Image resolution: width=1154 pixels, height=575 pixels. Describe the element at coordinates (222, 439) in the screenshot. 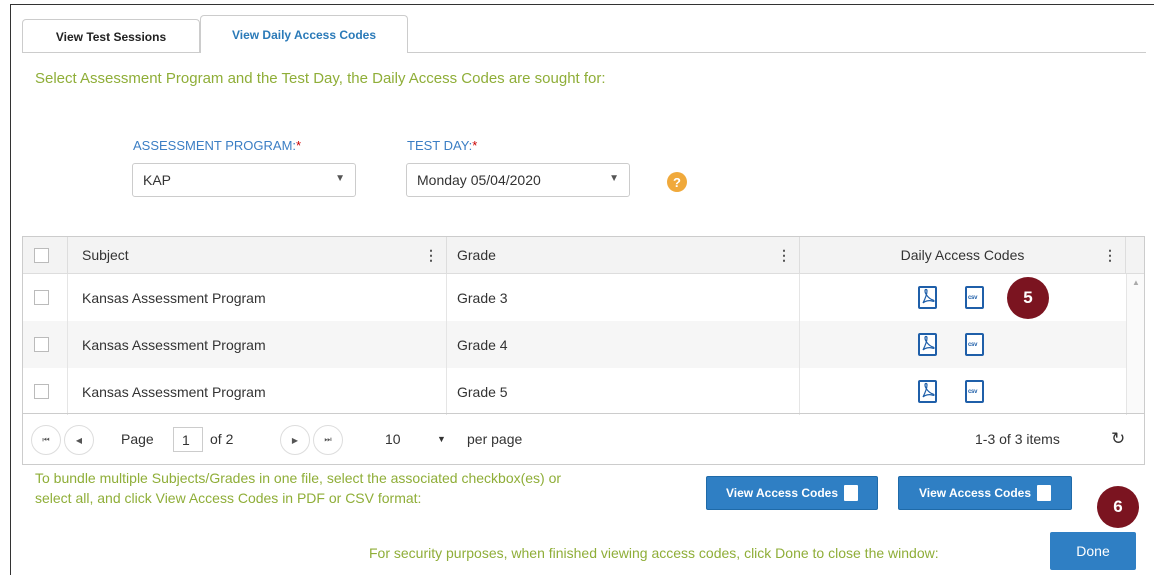

I see `page-count: of 2` at that location.